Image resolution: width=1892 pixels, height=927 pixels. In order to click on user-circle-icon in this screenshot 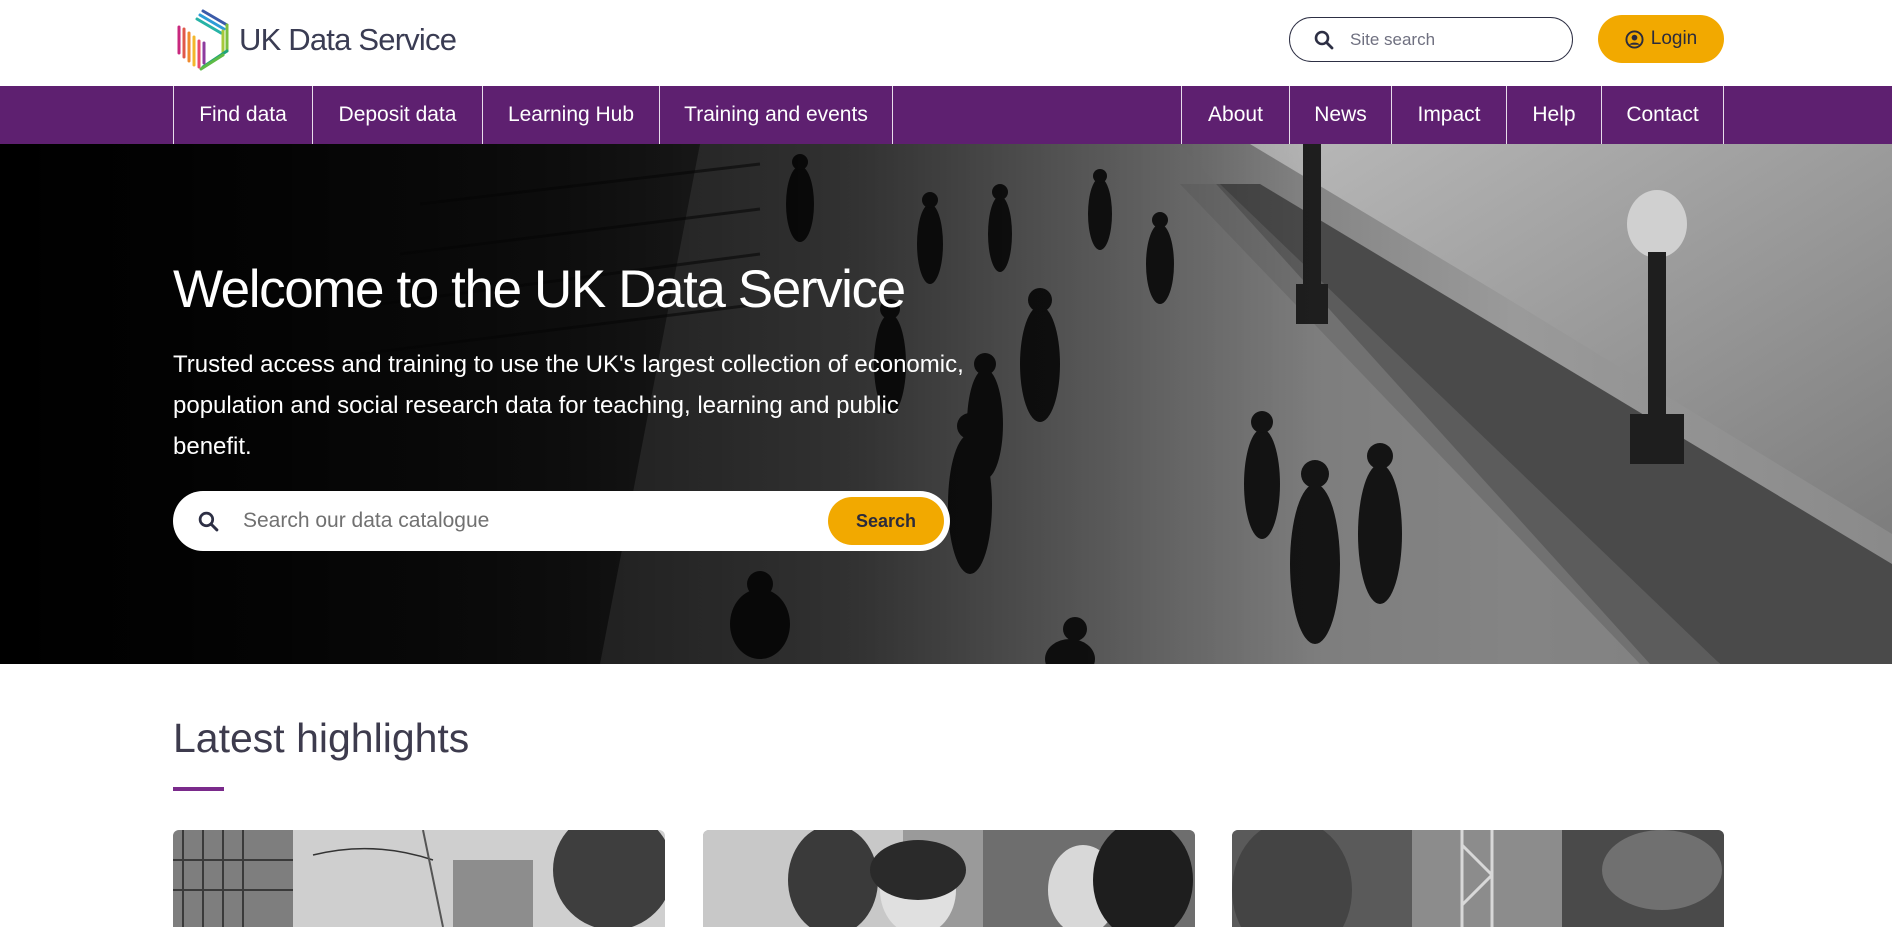, I will do `click(1638, 39)`.